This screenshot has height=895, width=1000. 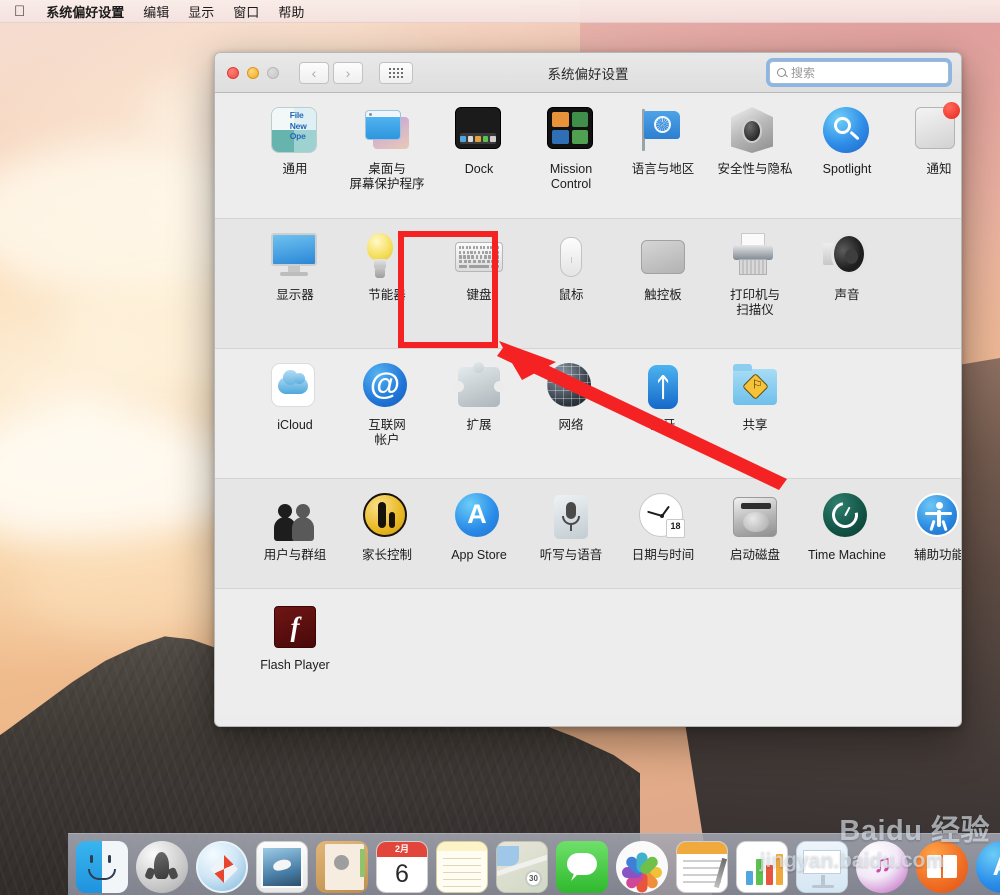 I want to click on dock-item-photos, so click(x=642, y=867).